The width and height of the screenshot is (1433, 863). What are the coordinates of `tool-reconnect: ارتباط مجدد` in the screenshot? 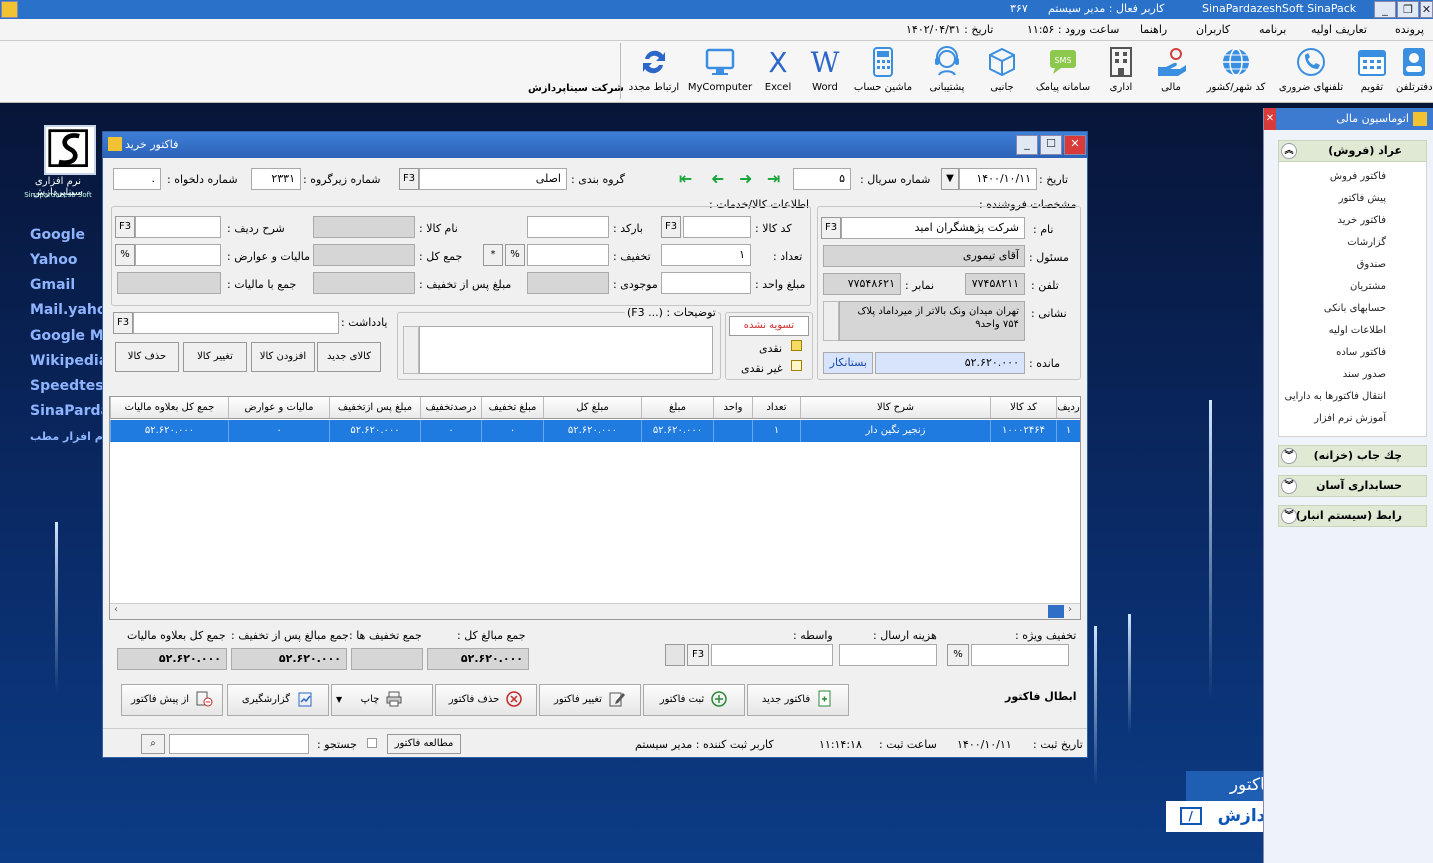 It's located at (654, 72).